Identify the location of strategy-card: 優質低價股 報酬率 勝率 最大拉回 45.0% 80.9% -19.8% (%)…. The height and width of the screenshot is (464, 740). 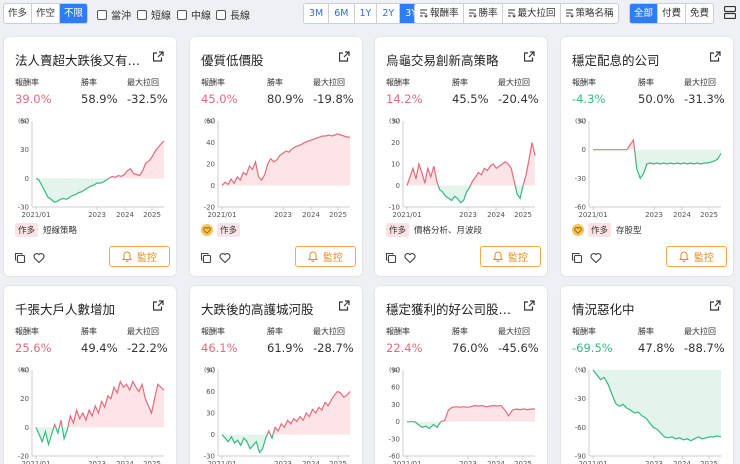
(276, 156).